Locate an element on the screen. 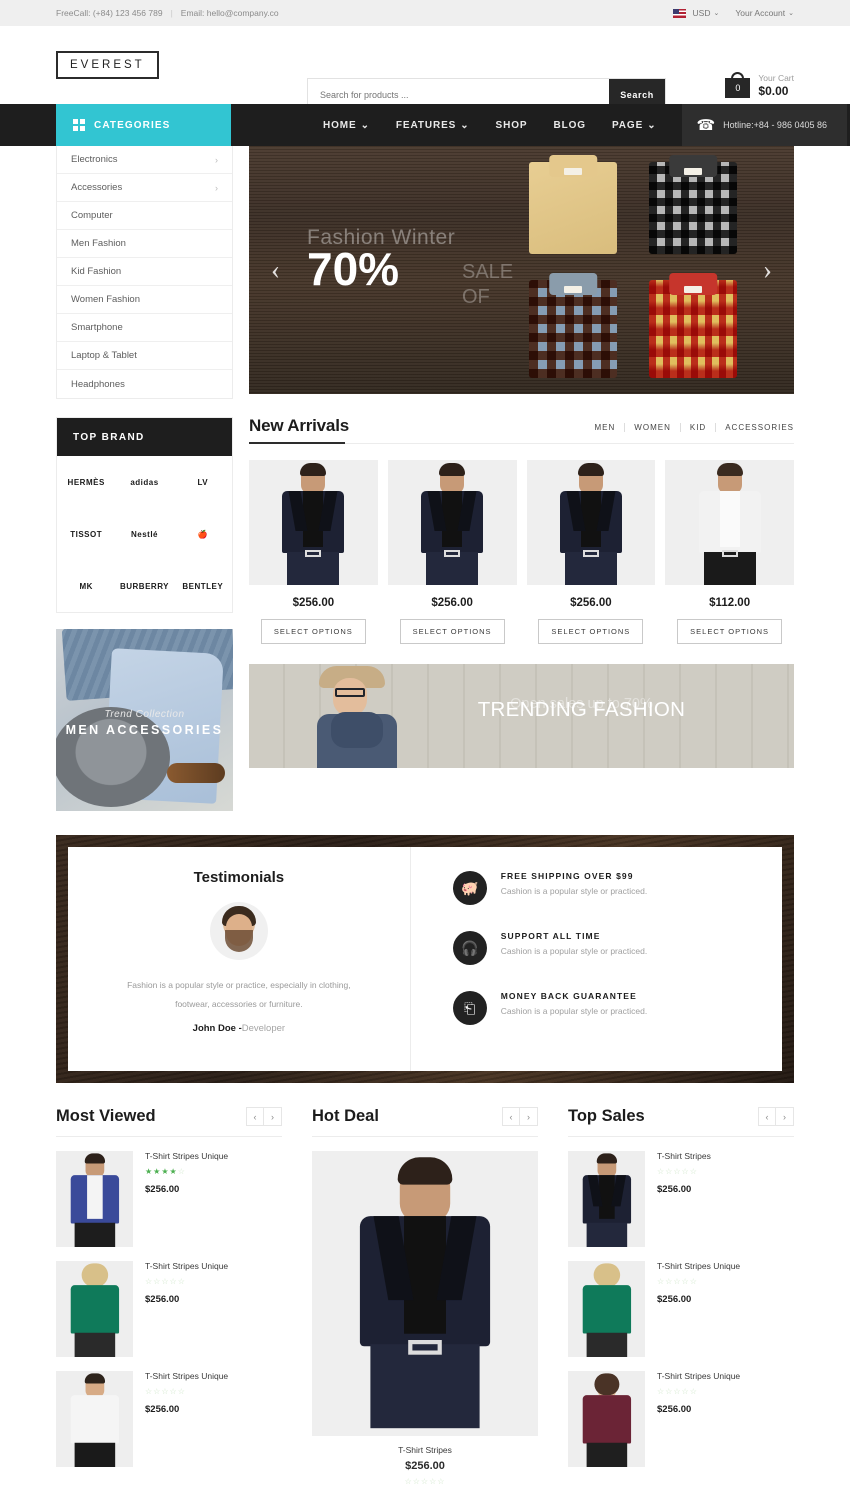  sidebar-item-smartphone: Smartphone is located at coordinates (144, 328).